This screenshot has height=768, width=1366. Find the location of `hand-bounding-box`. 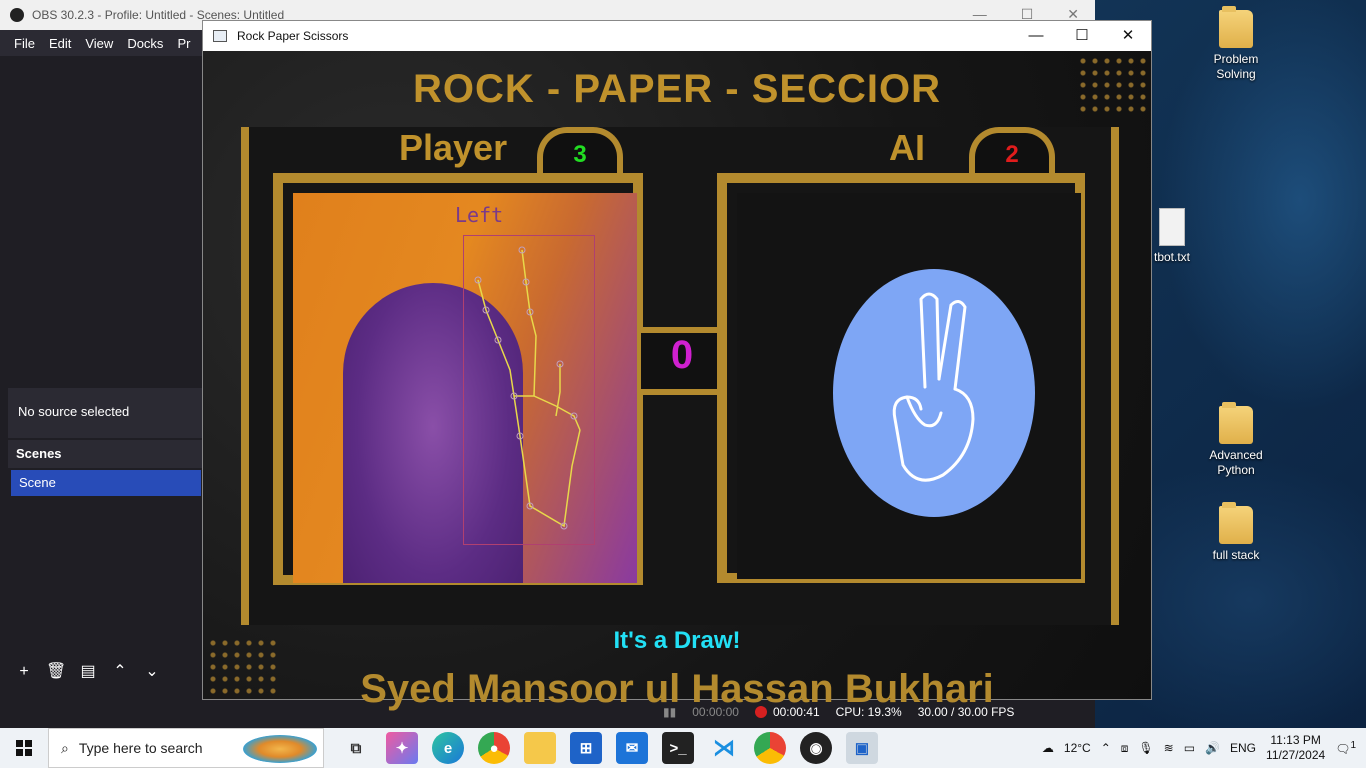

hand-bounding-box is located at coordinates (529, 390).